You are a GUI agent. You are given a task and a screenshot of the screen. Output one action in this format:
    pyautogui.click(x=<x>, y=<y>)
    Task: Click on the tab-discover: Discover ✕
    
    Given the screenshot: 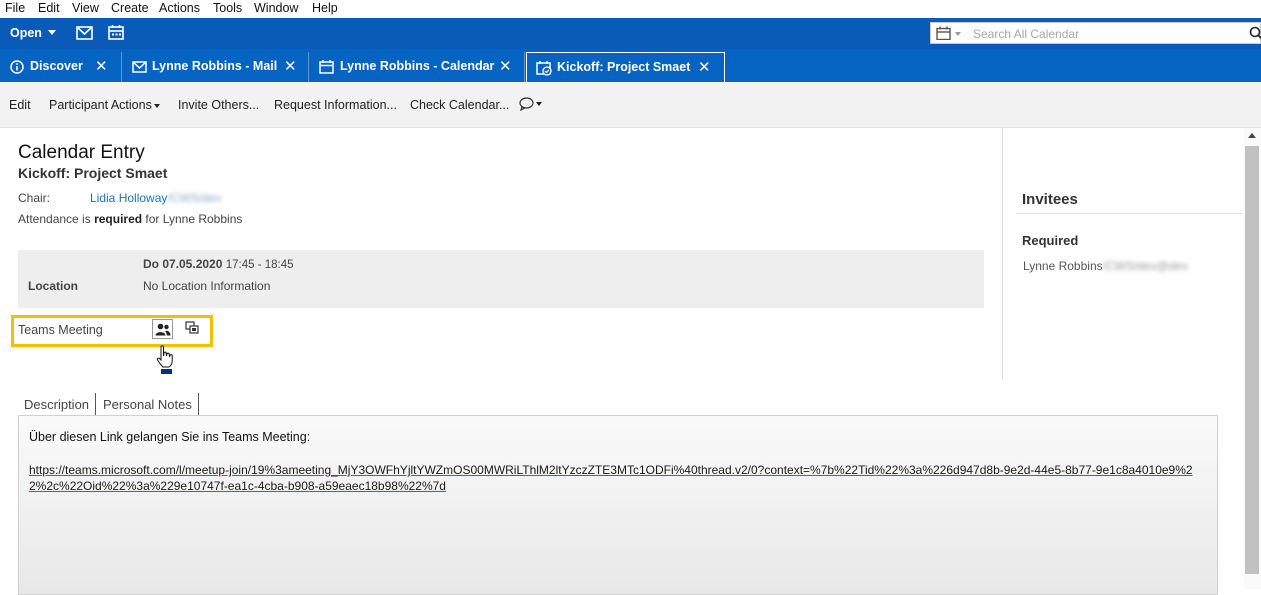 What is the action you would take?
    pyautogui.click(x=61, y=67)
    